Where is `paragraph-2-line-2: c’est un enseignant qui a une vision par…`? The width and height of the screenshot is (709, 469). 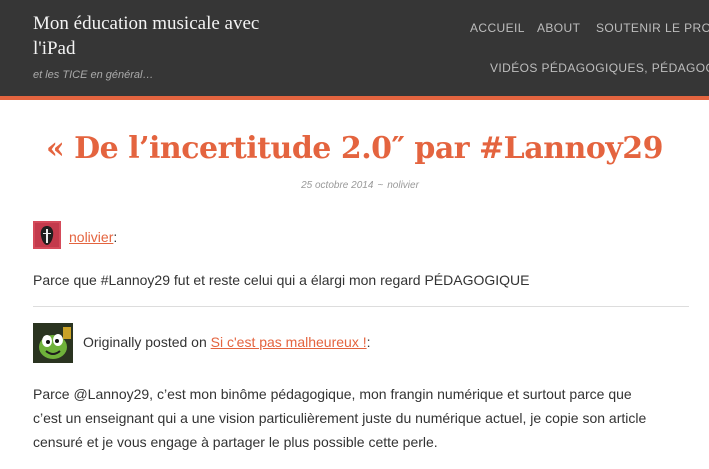
paragraph-2-line-2: c’est un enseignant qui a une vision par… is located at coordinates (340, 418).